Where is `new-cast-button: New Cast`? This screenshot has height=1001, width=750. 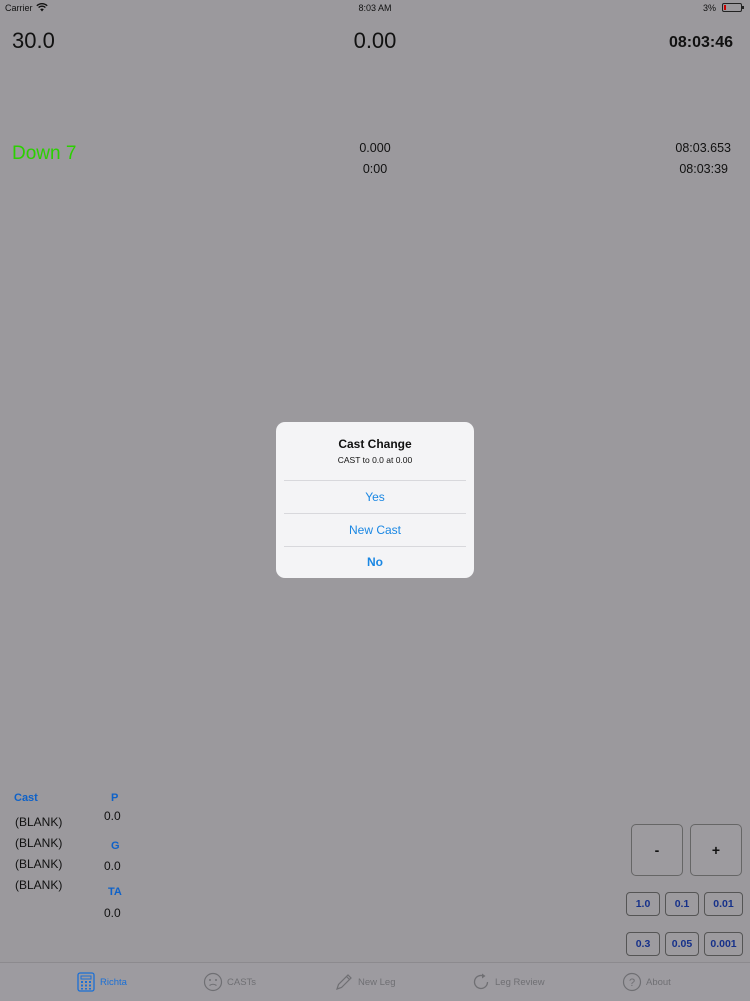 new-cast-button: New Cast is located at coordinates (375, 530).